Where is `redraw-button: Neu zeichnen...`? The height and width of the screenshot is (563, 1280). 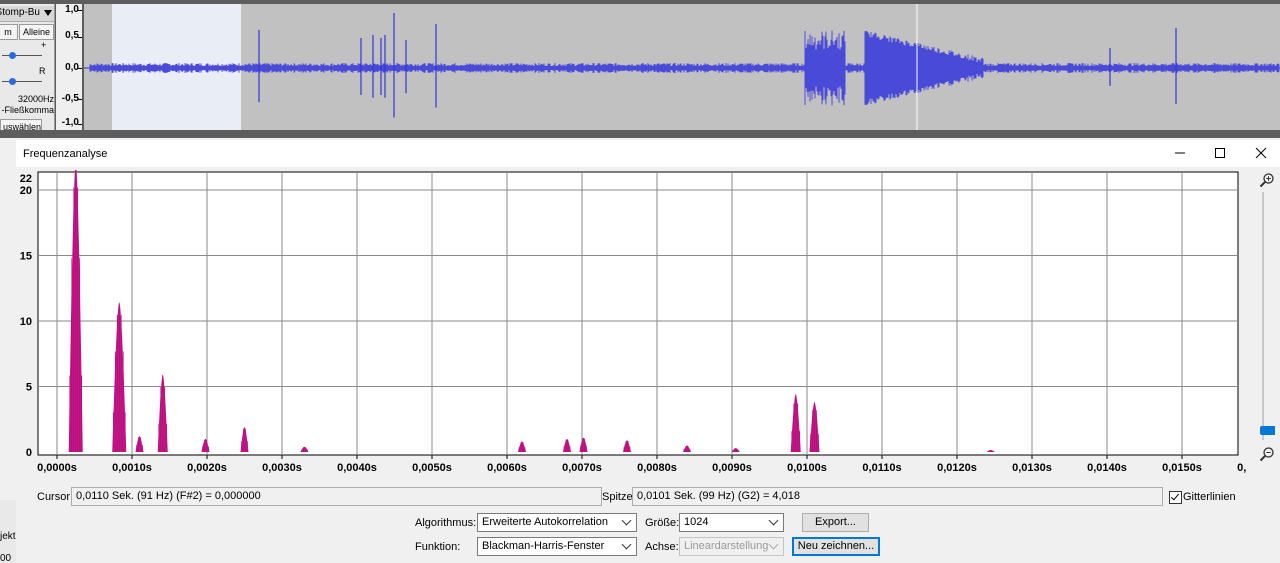
redraw-button: Neu zeichnen... is located at coordinates (836, 546).